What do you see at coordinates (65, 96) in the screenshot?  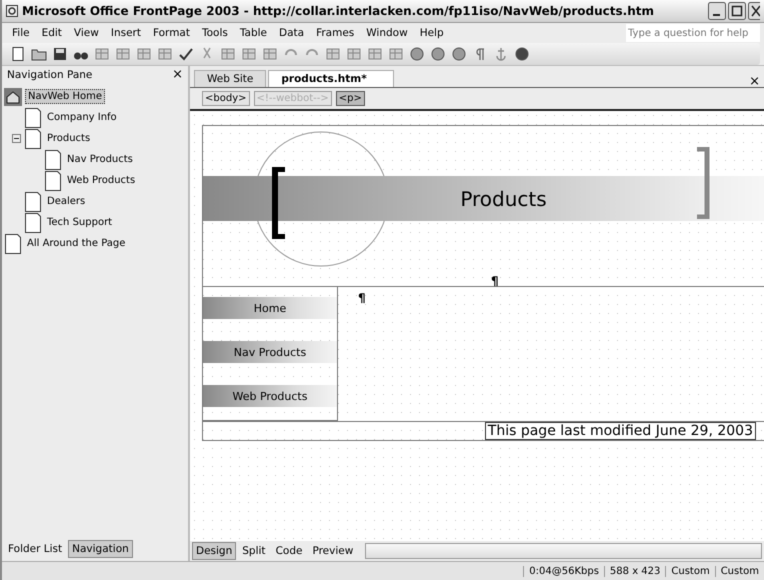 I see `tree-item: NavWeb Home` at bounding box center [65, 96].